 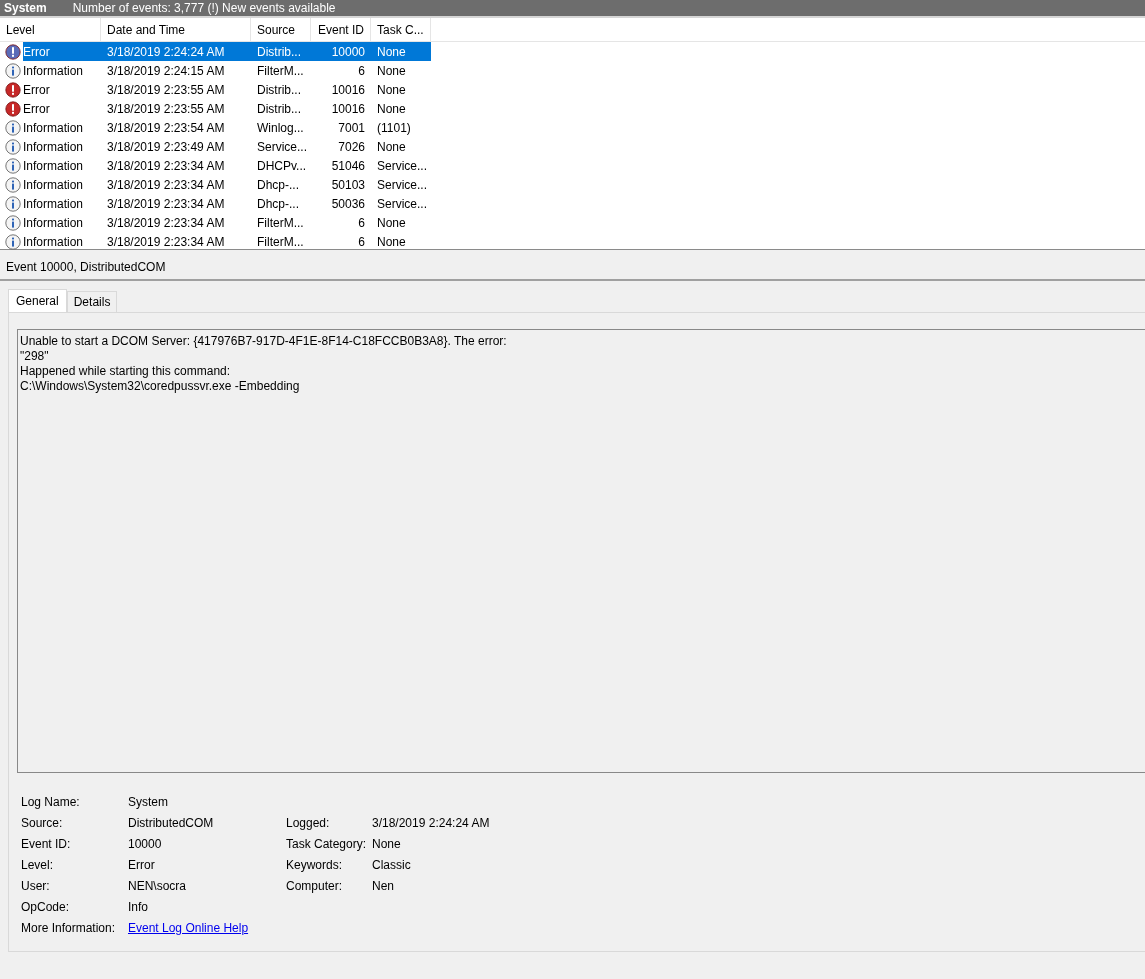 What do you see at coordinates (157, 885) in the screenshot?
I see `property-value: NEN\socra` at bounding box center [157, 885].